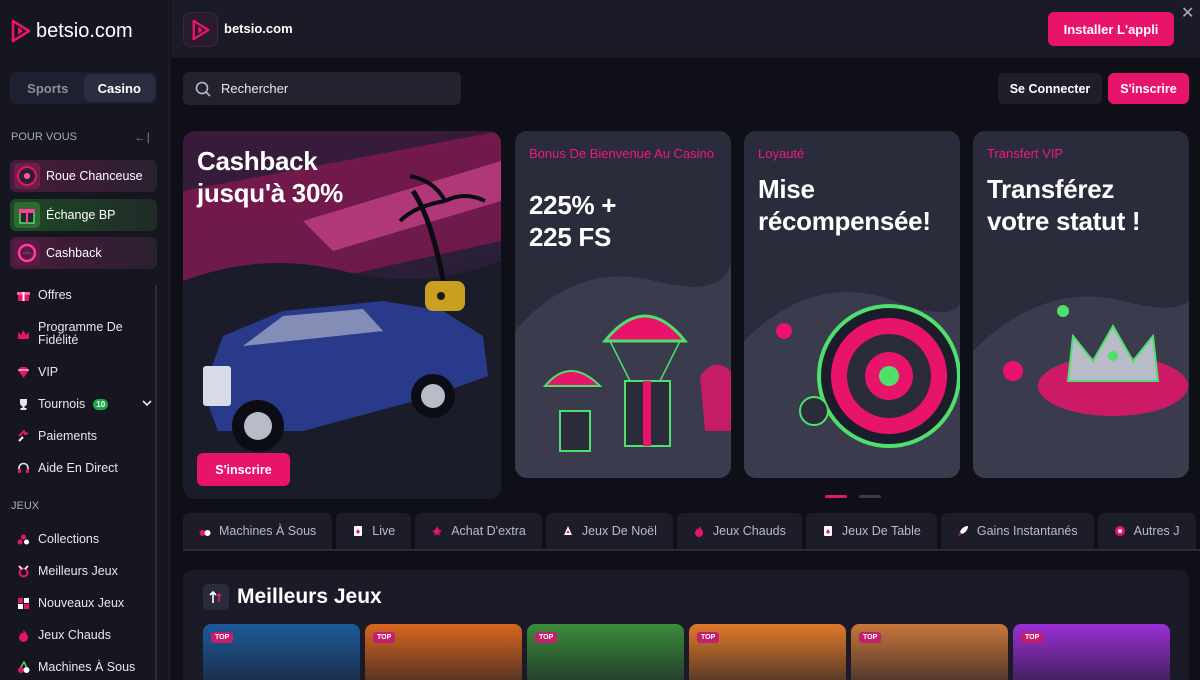  I want to click on best-games-icon, so click(23, 571).